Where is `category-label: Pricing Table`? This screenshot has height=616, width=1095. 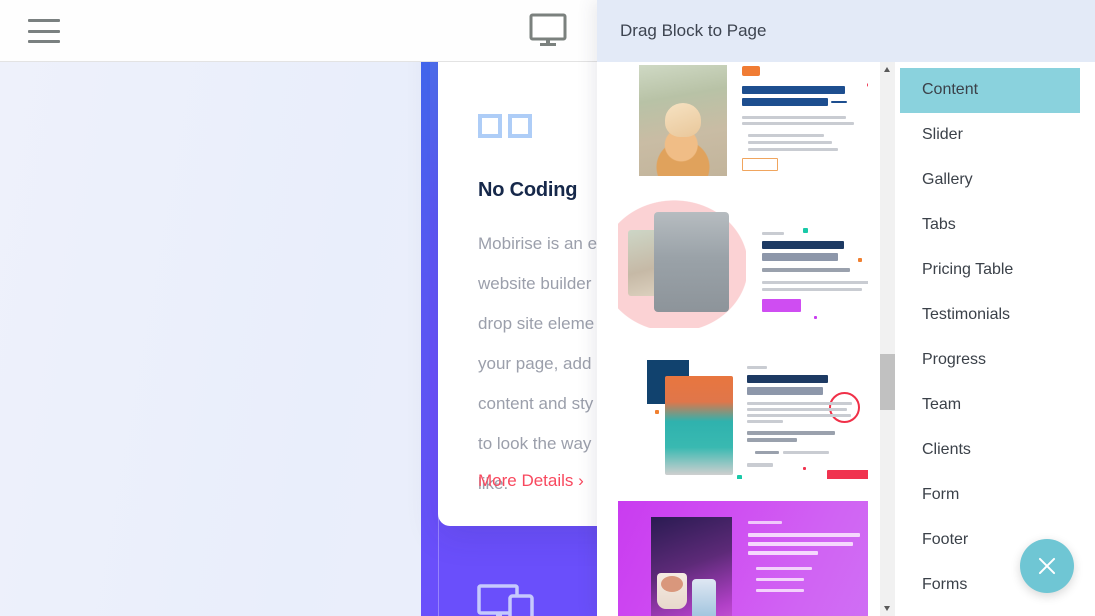
category-label: Pricing Table is located at coordinates (968, 269).